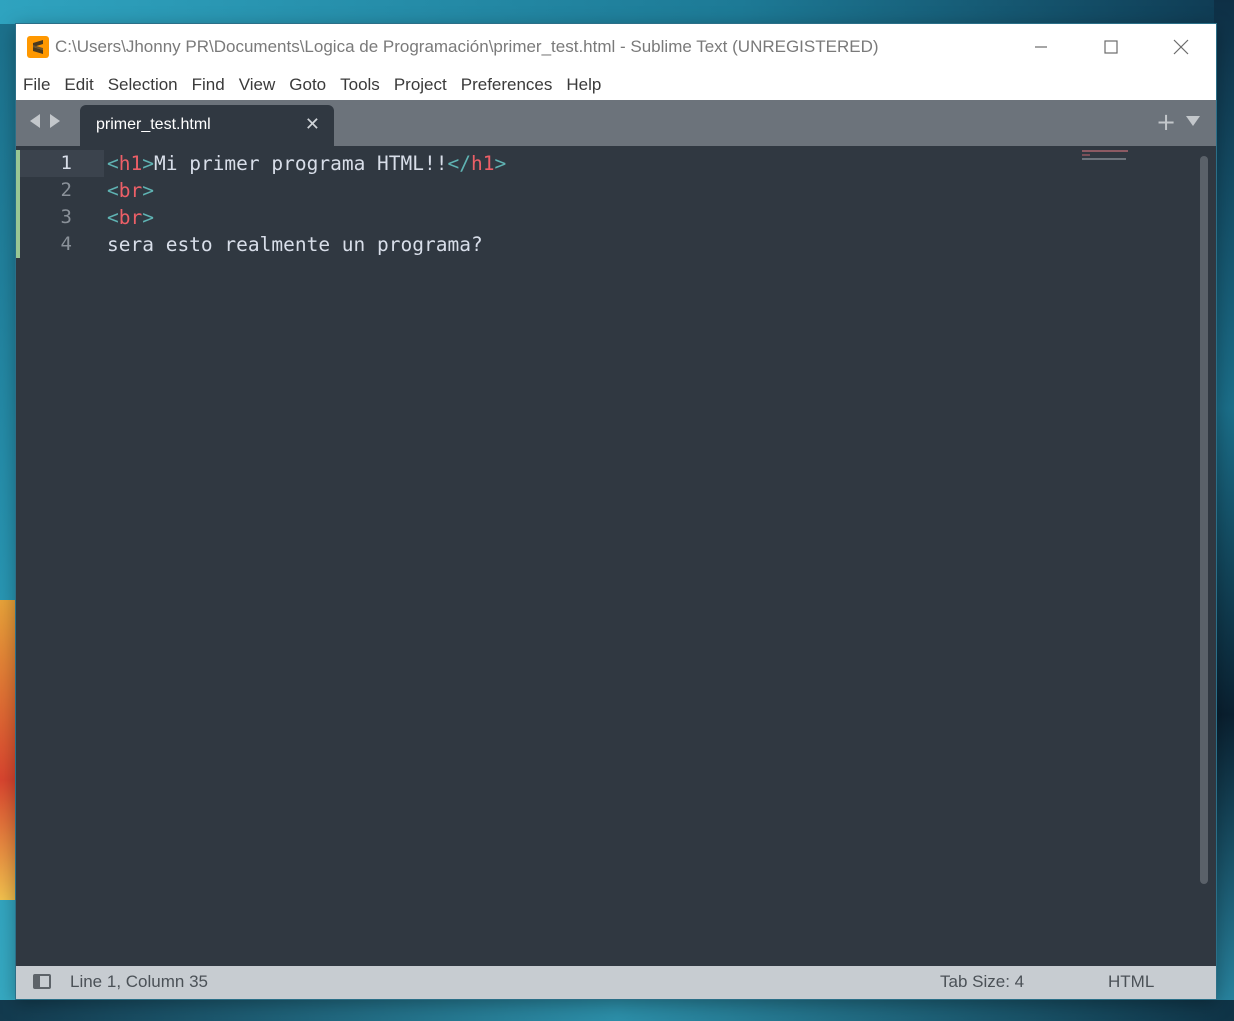  I want to click on code-line: sera esto realmente un programa?, so click(306, 244).